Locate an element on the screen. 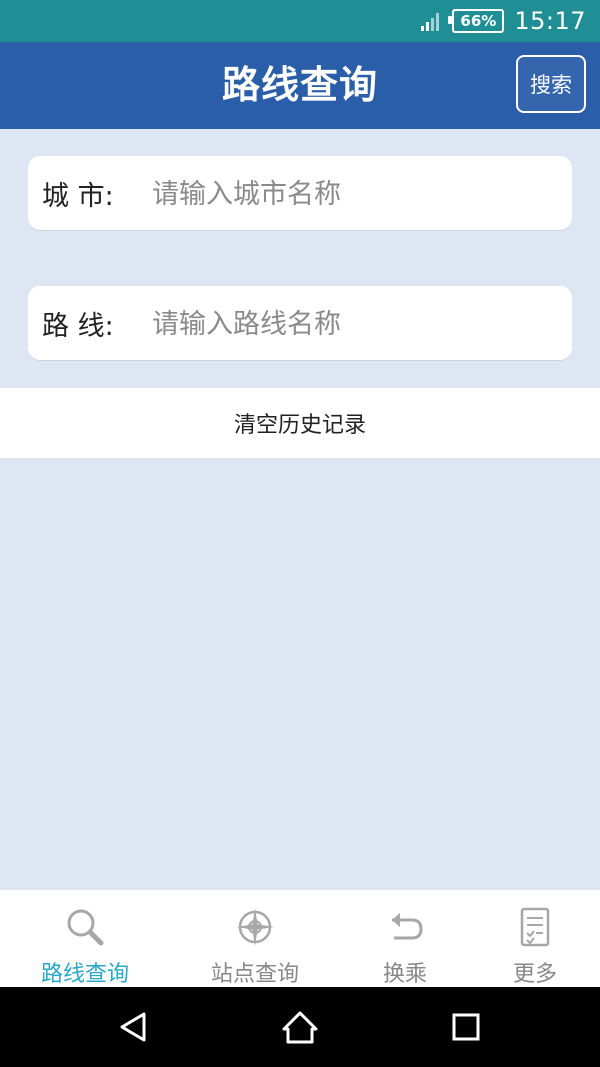 The image size is (600, 1067). tab-label: 路线查询 is located at coordinates (84, 974).